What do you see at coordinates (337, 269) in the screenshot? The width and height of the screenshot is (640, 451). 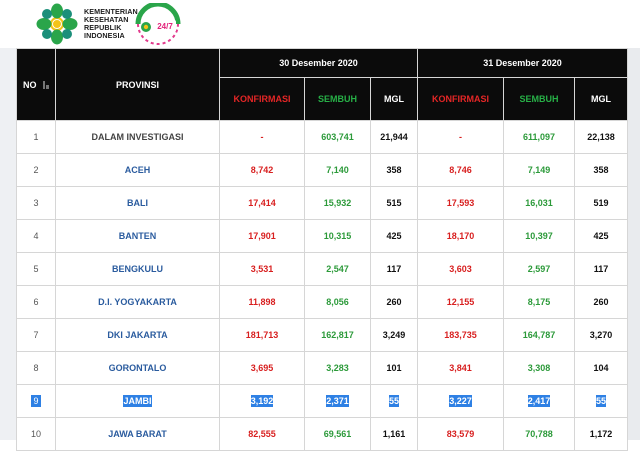 I see `sembuh-cell: 2,547` at bounding box center [337, 269].